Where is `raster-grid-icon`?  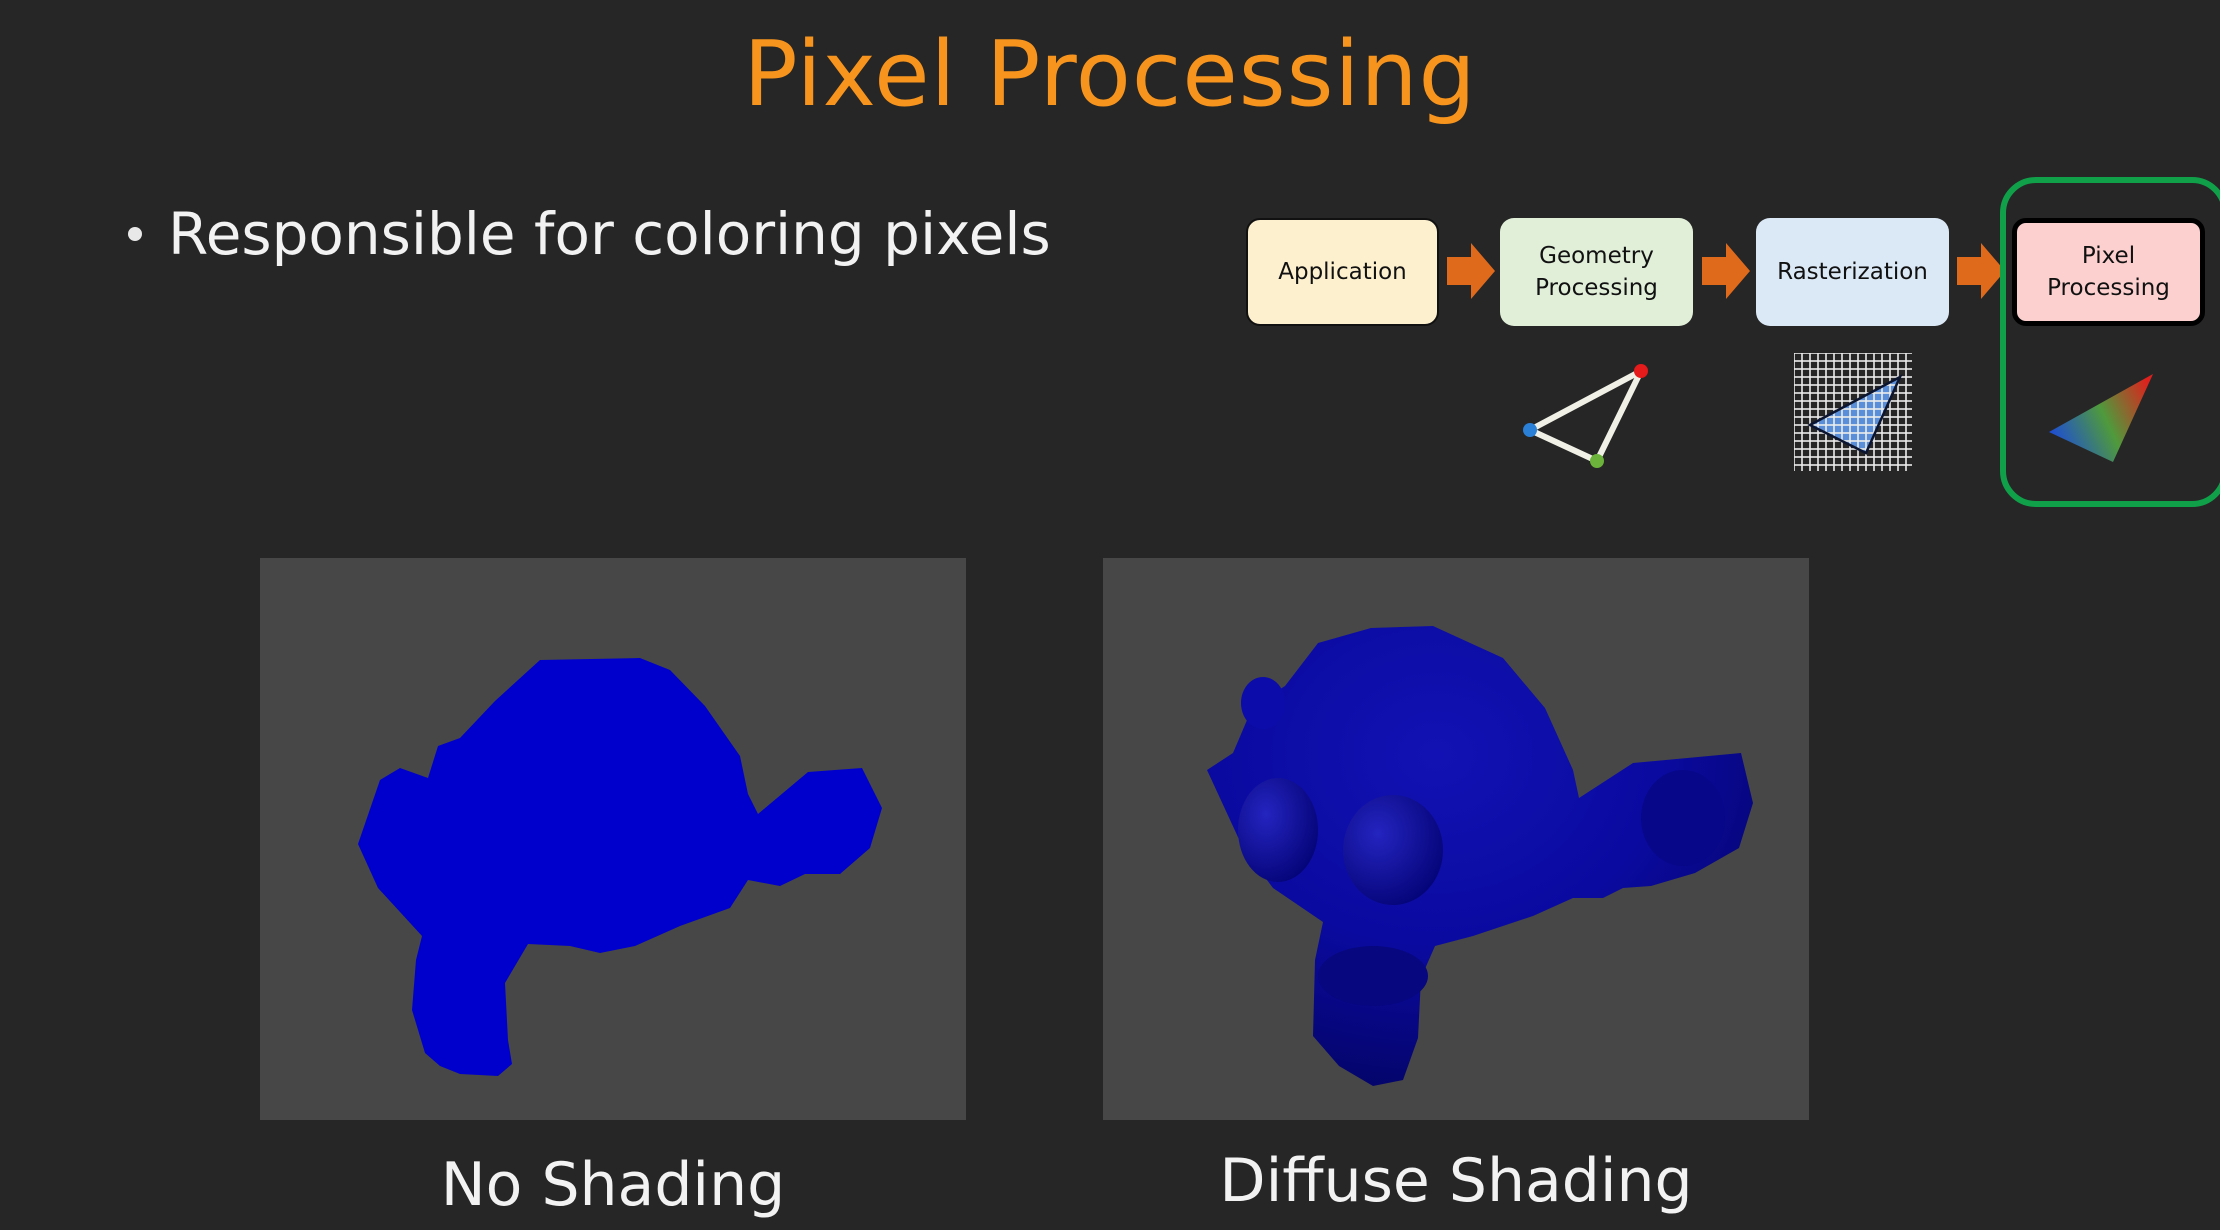
raster-grid-icon is located at coordinates (1853, 412).